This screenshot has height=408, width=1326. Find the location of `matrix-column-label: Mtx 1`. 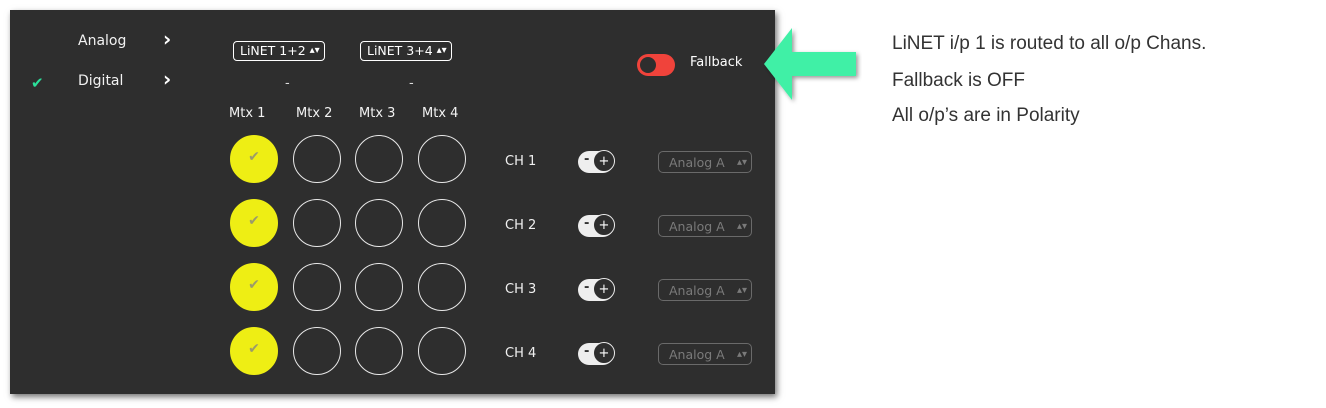

matrix-column-label: Mtx 1 is located at coordinates (247, 113).